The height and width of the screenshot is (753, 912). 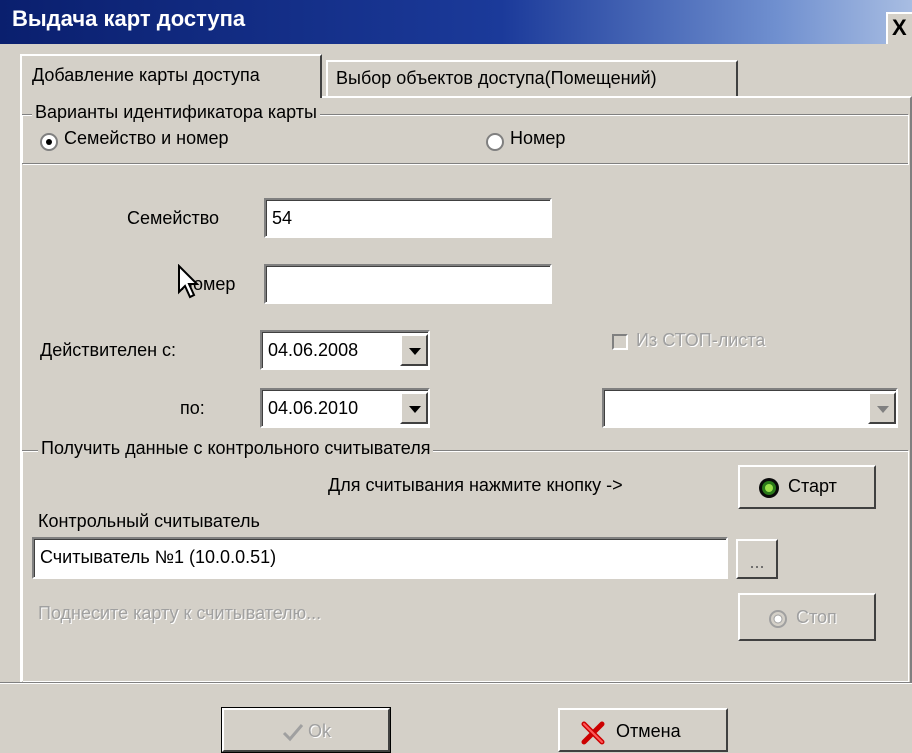 I want to click on reader-label: Контрольный считыватель, so click(x=149, y=521).